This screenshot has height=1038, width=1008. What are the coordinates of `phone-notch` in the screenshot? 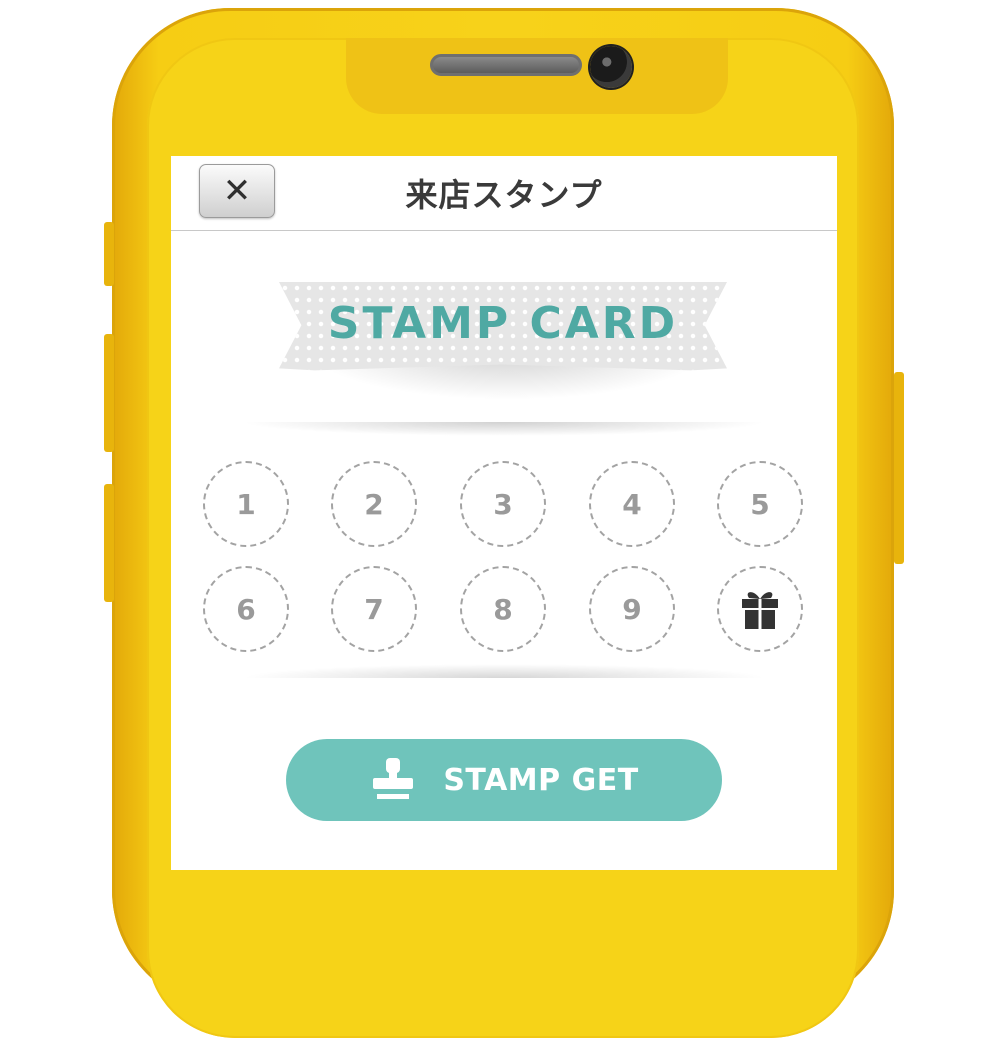 It's located at (537, 76).